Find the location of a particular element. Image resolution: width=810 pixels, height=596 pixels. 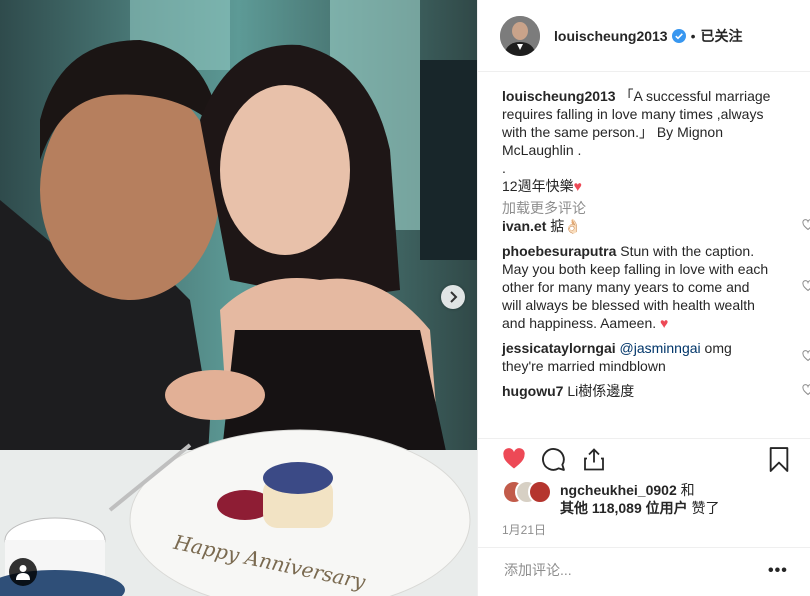

avatar is located at coordinates (520, 35).